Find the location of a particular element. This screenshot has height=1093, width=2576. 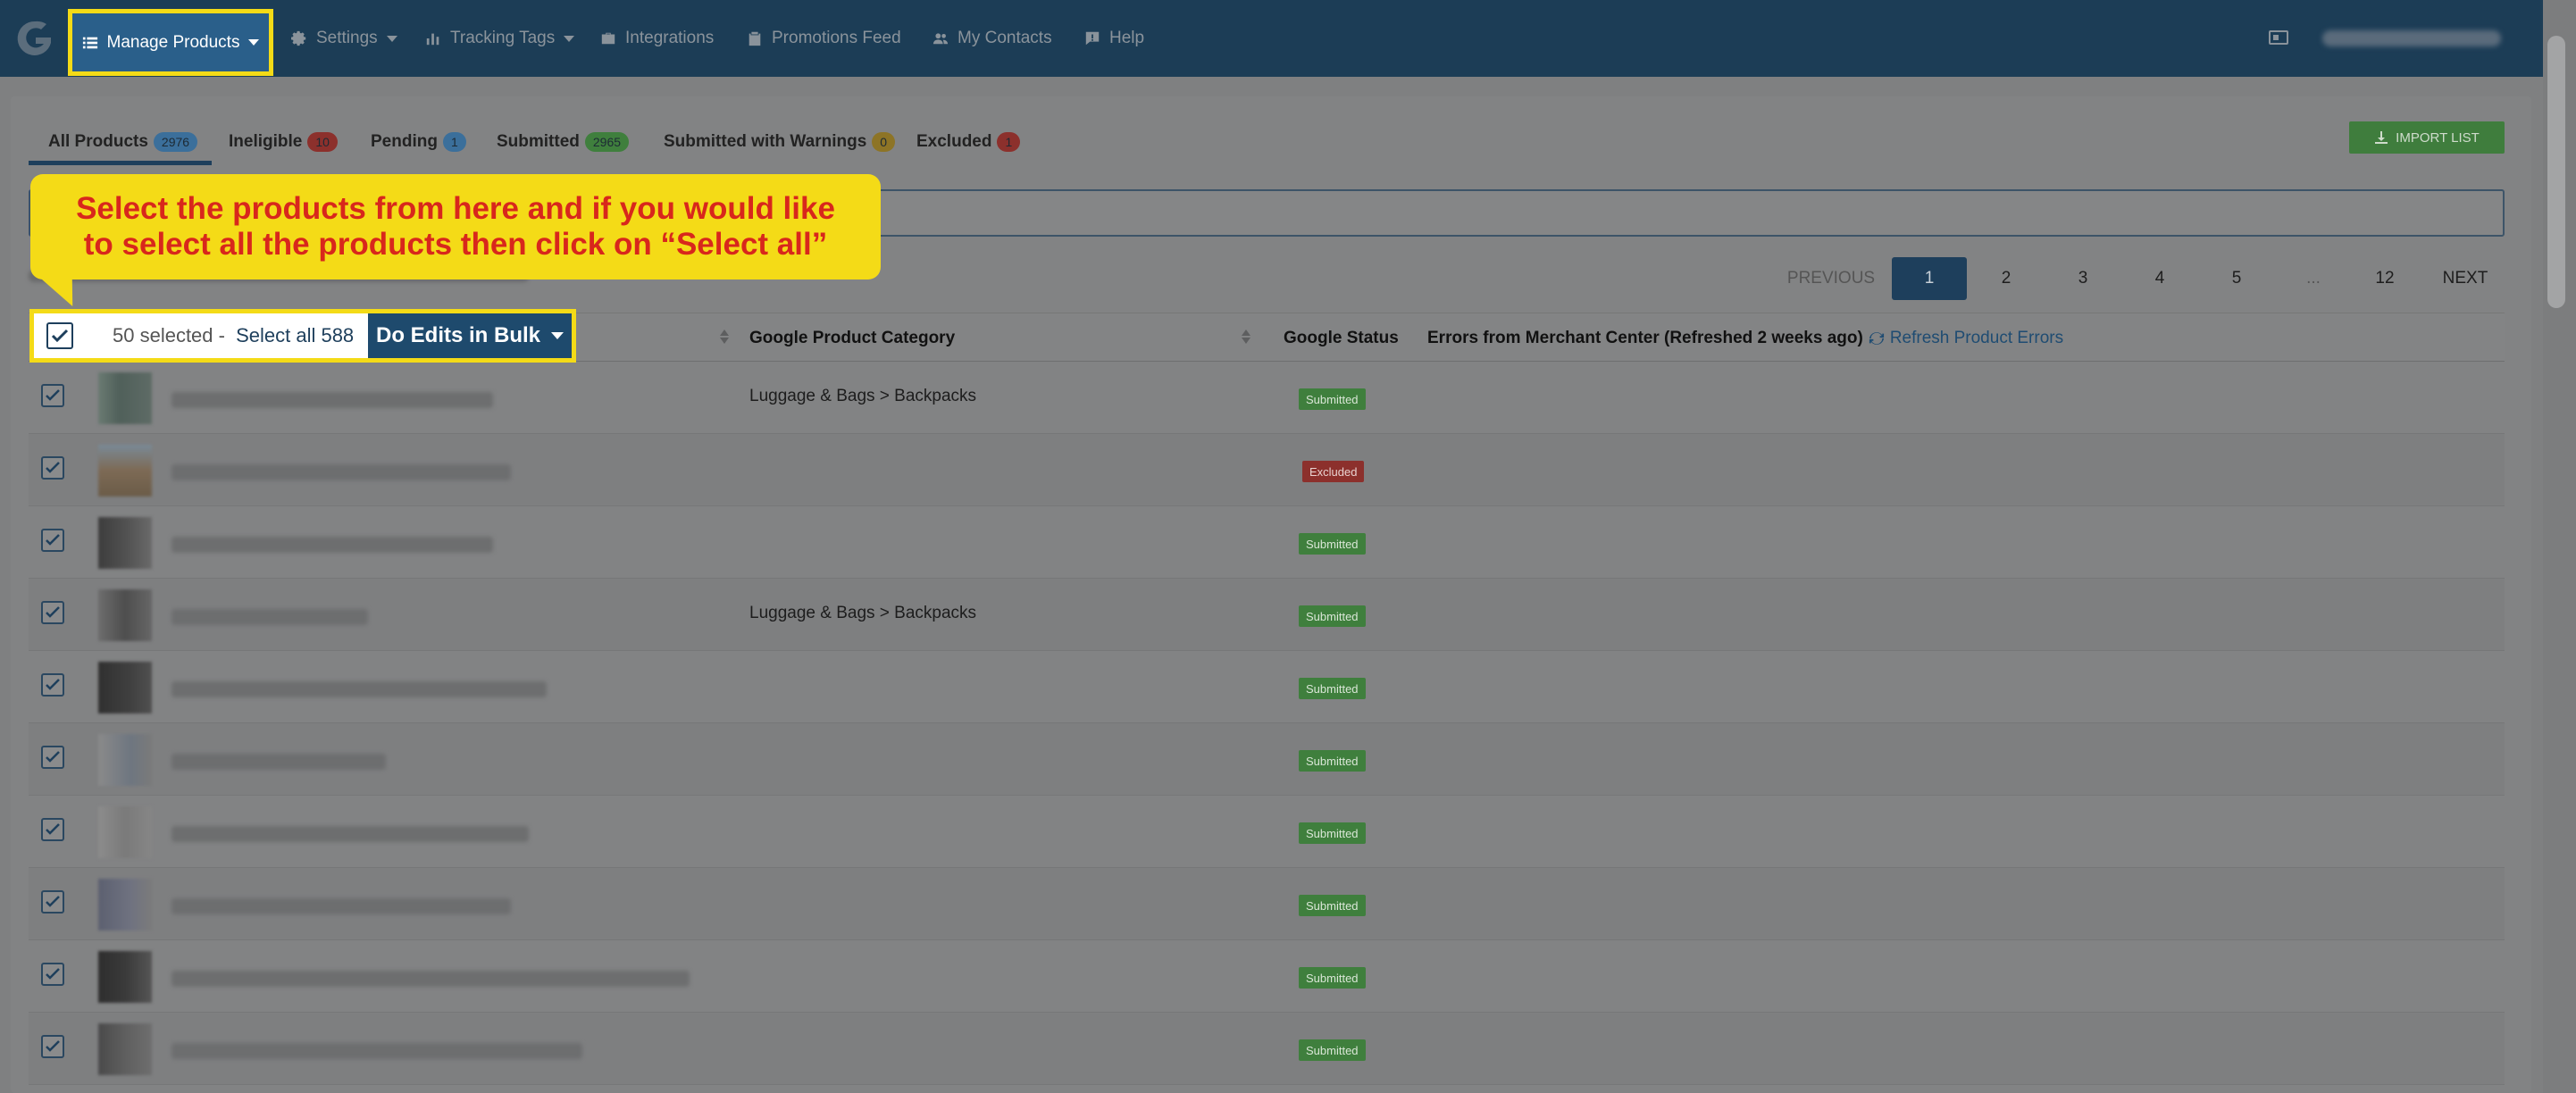

count-badge: 1 is located at coordinates (1009, 142).